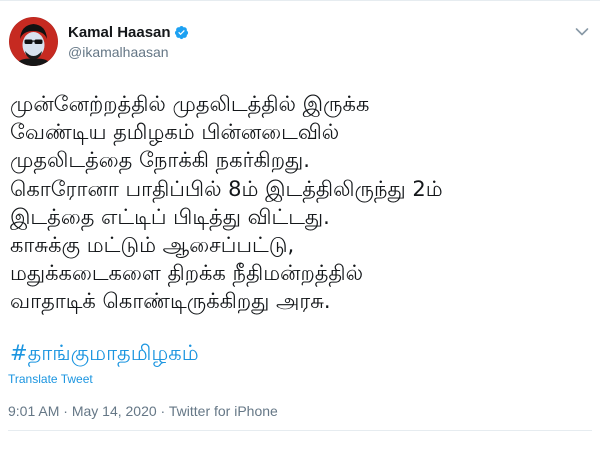  I want to click on divider, so click(300, 430).